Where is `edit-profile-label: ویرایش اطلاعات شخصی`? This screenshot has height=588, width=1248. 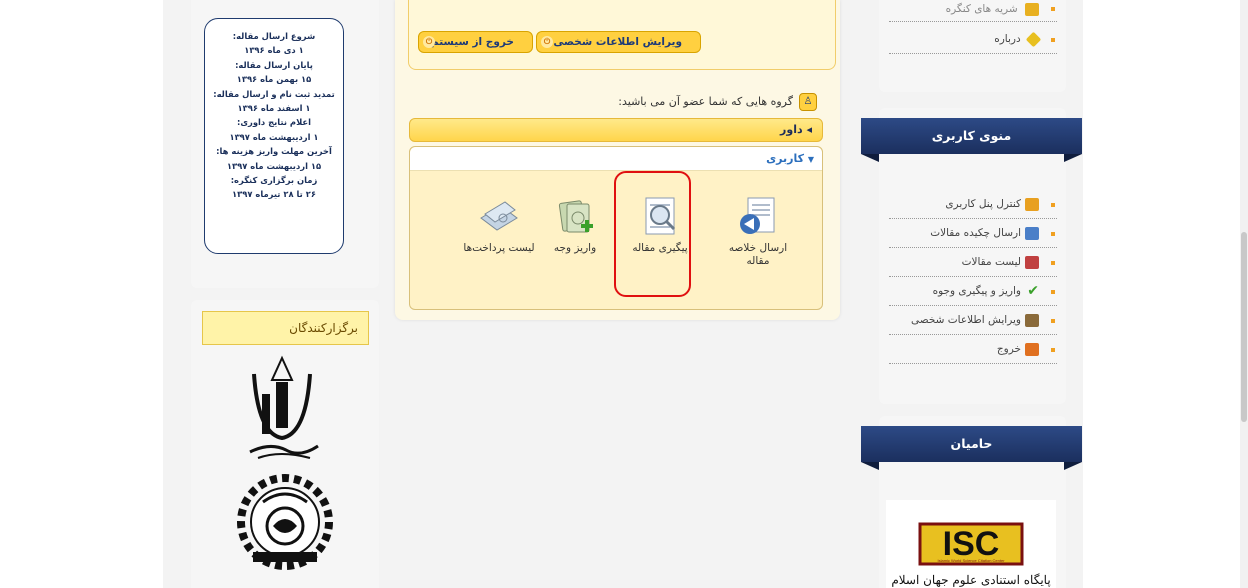
edit-profile-label: ویرایش اطلاعات شخصی is located at coordinates (617, 42).